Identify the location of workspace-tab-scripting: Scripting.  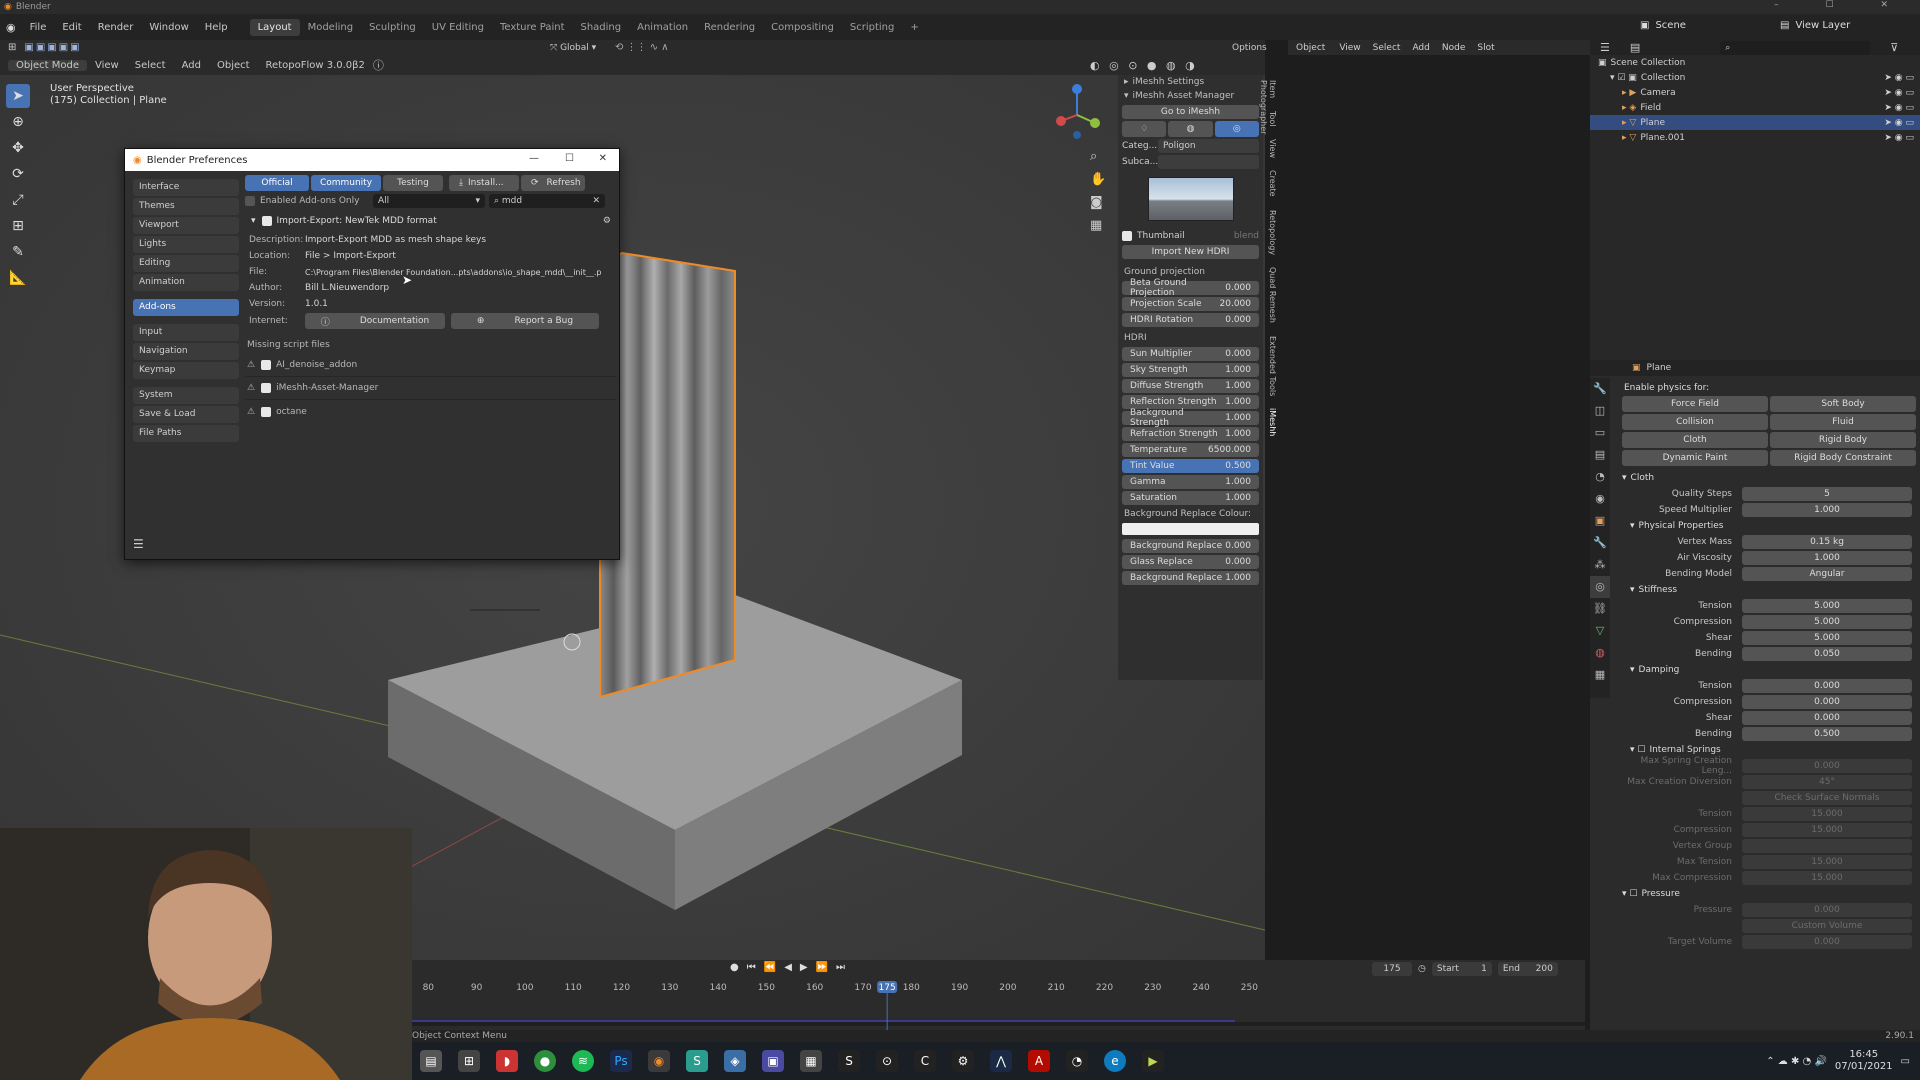
(872, 27).